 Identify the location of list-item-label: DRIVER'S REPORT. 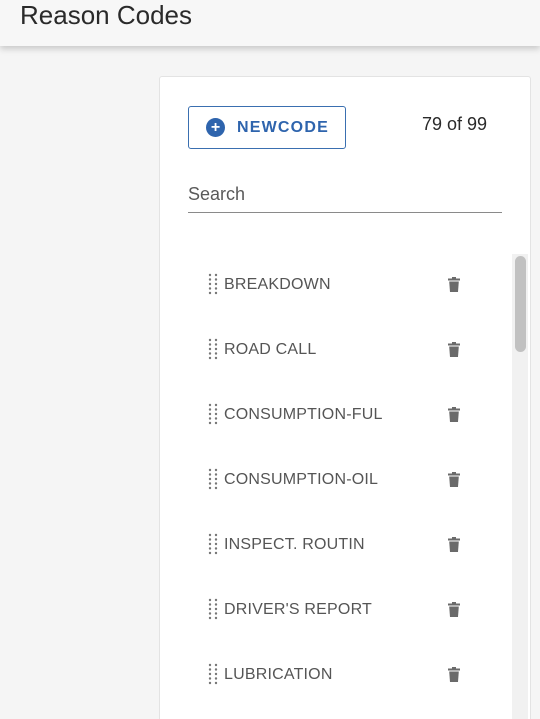
(298, 609).